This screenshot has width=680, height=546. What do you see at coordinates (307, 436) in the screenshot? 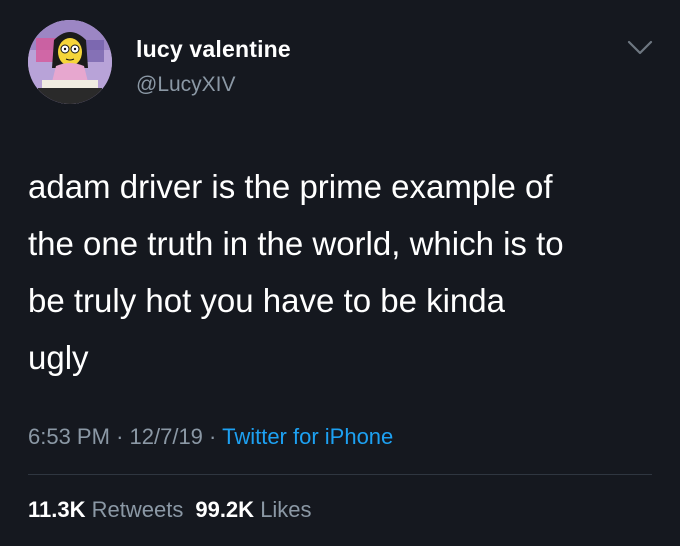
I see `tweet-source-link: Twitter for iPhone` at bounding box center [307, 436].